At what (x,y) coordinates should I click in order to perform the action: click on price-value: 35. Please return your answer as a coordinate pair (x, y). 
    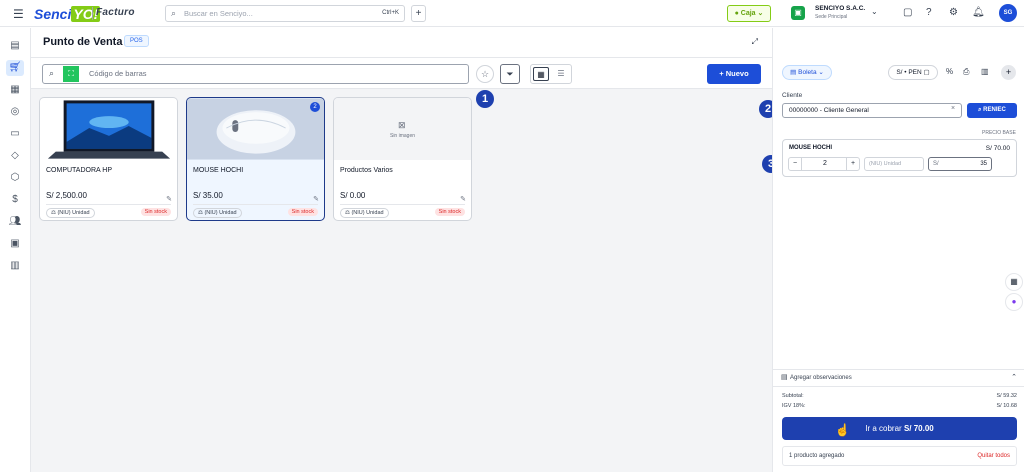
    Looking at the image, I should click on (983, 164).